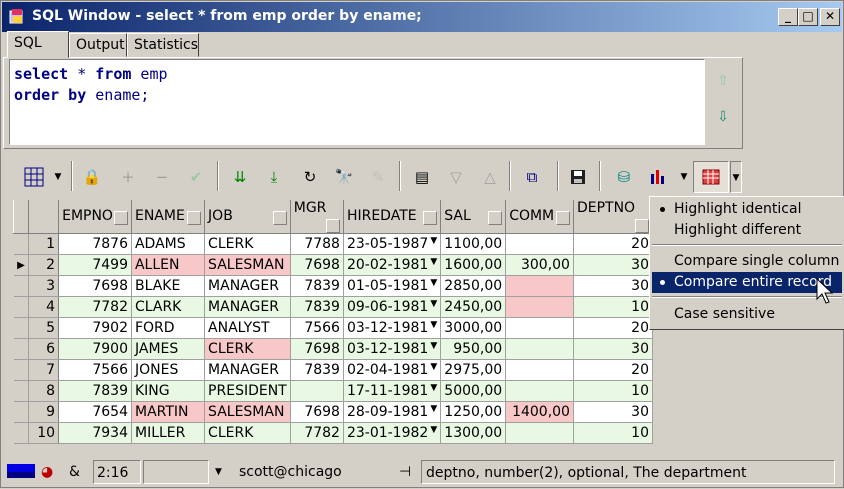  What do you see at coordinates (747, 261) in the screenshot?
I see `menu-item-compare-single-column: Compare single column` at bounding box center [747, 261].